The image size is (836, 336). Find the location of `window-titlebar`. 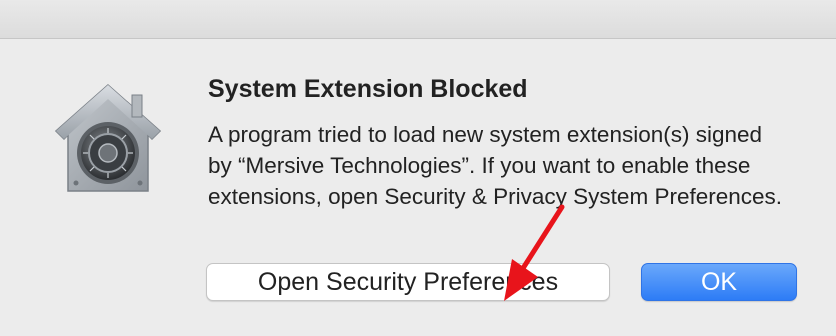

window-titlebar is located at coordinates (418, 19).